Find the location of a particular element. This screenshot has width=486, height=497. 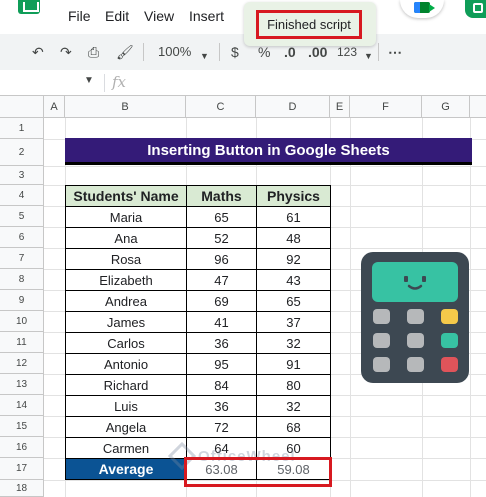

row-header-18: 18 is located at coordinates (22, 488).